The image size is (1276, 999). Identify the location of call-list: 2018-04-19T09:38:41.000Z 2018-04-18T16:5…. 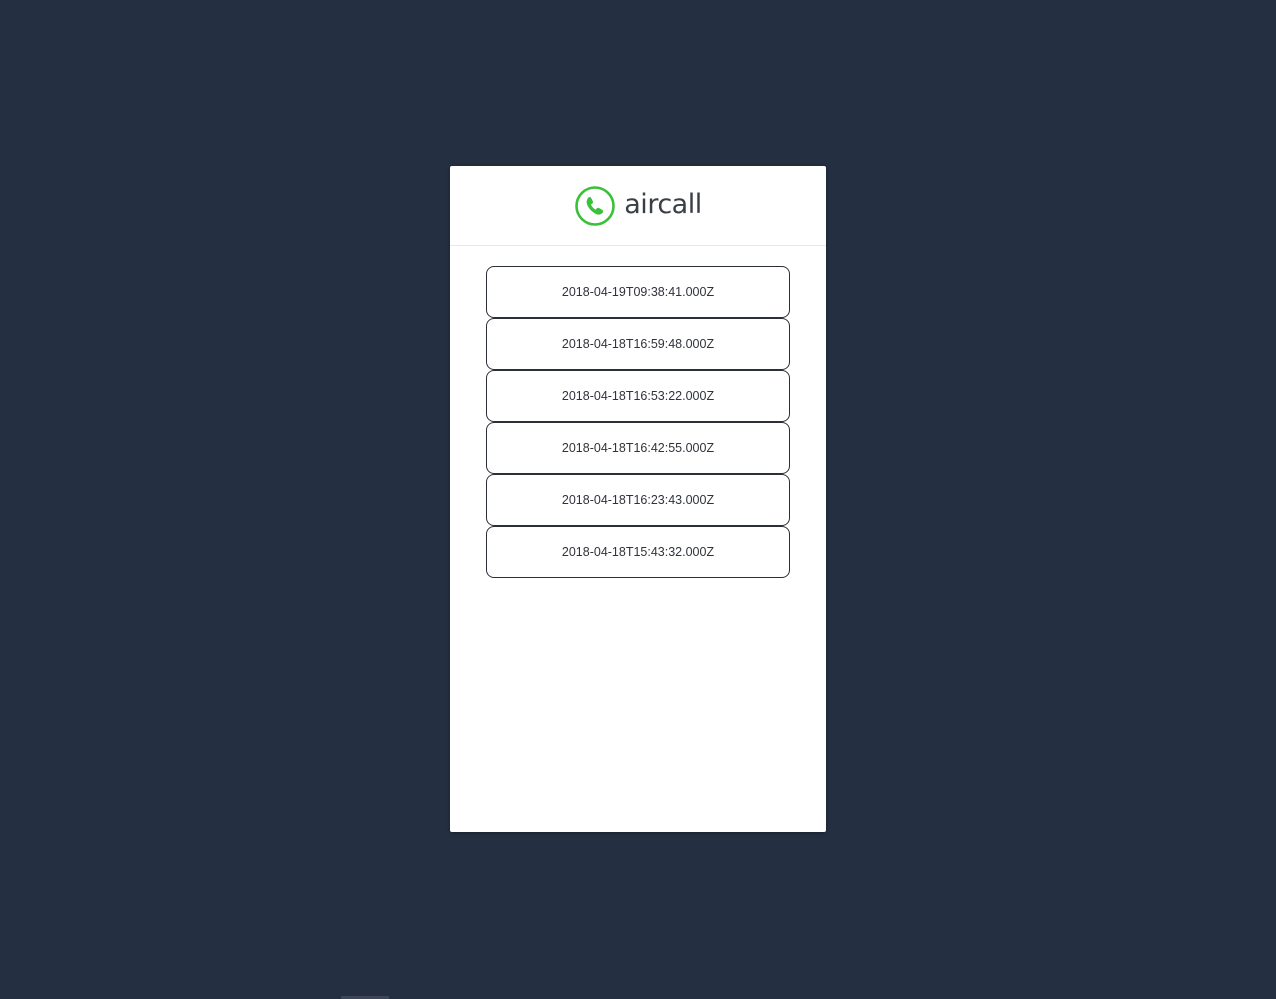
(638, 422).